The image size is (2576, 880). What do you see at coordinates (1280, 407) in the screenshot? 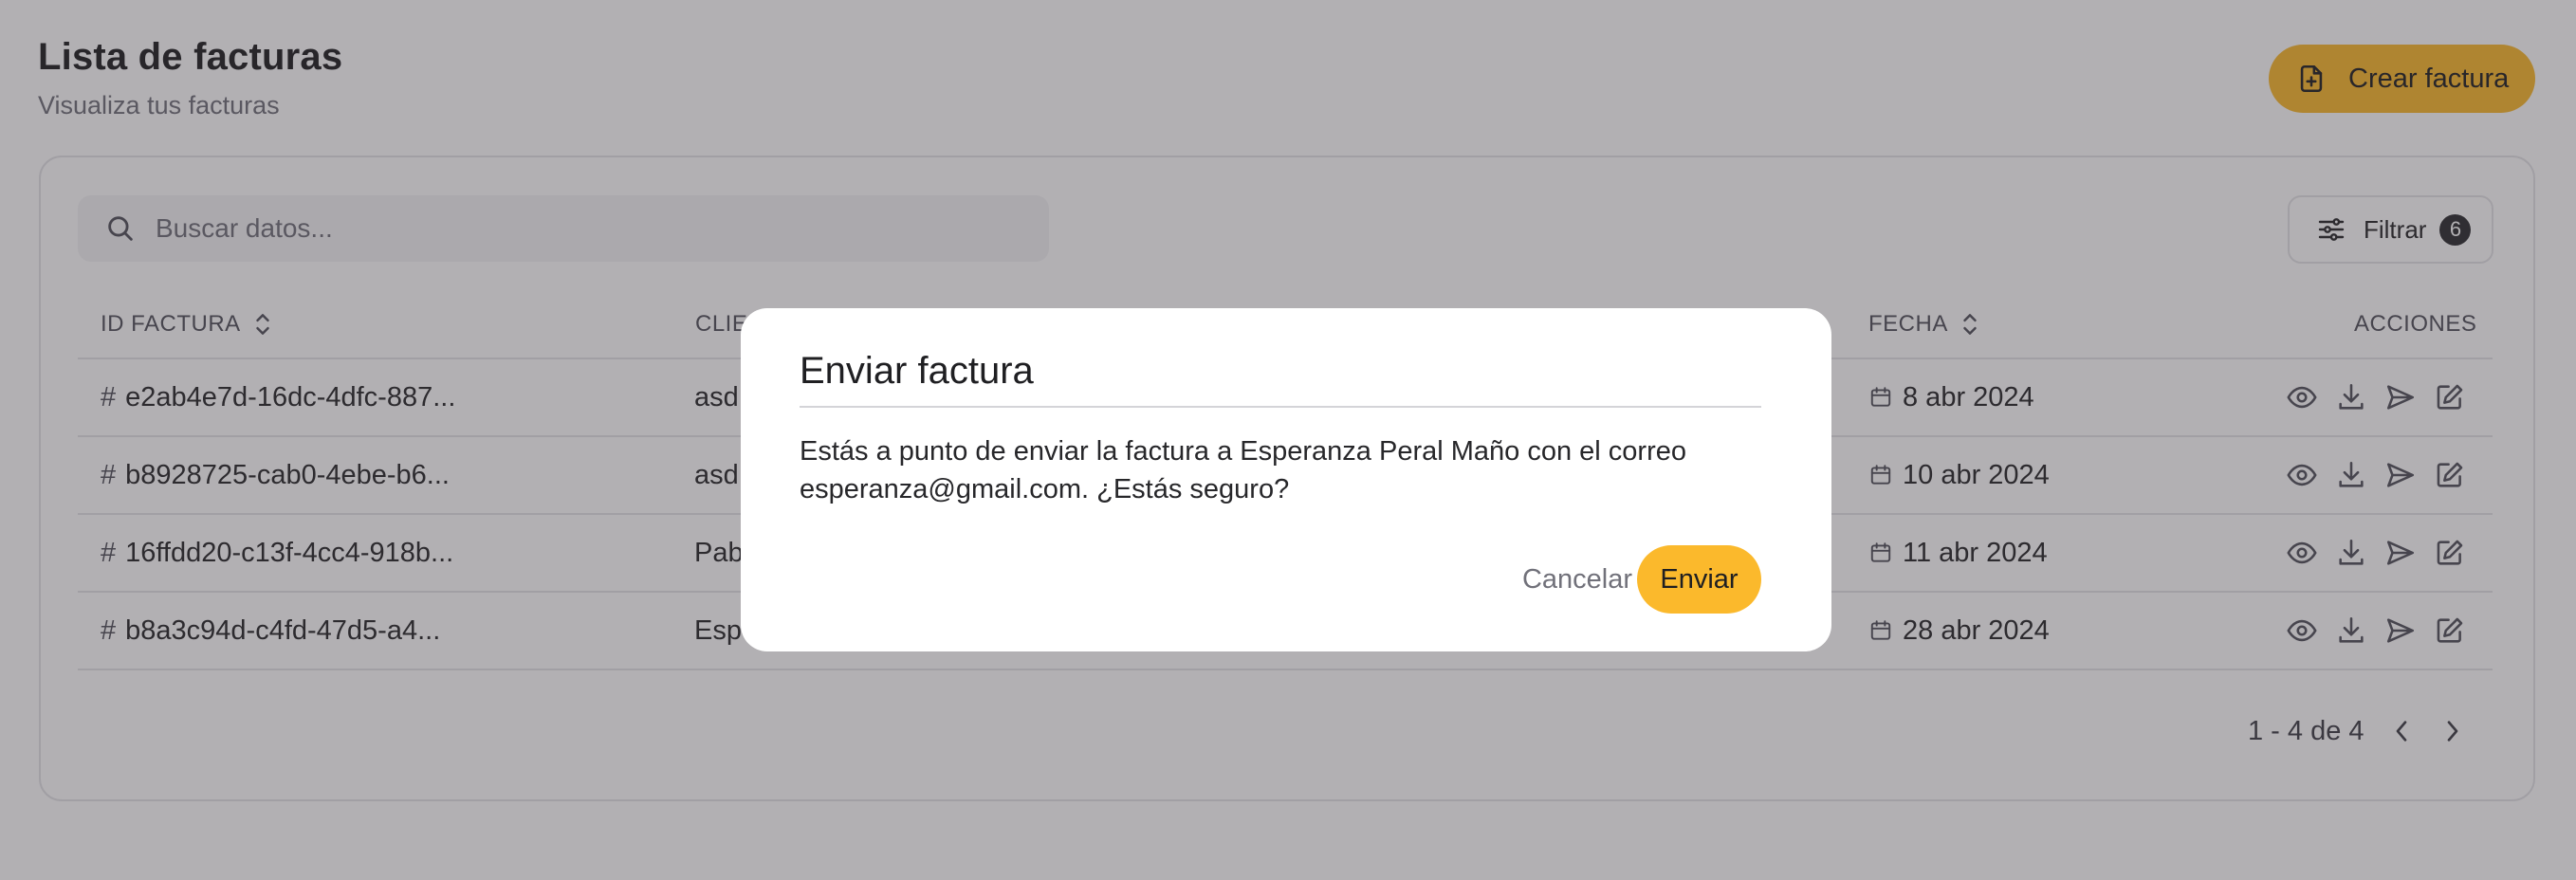
I see `dialog-divider` at bounding box center [1280, 407].